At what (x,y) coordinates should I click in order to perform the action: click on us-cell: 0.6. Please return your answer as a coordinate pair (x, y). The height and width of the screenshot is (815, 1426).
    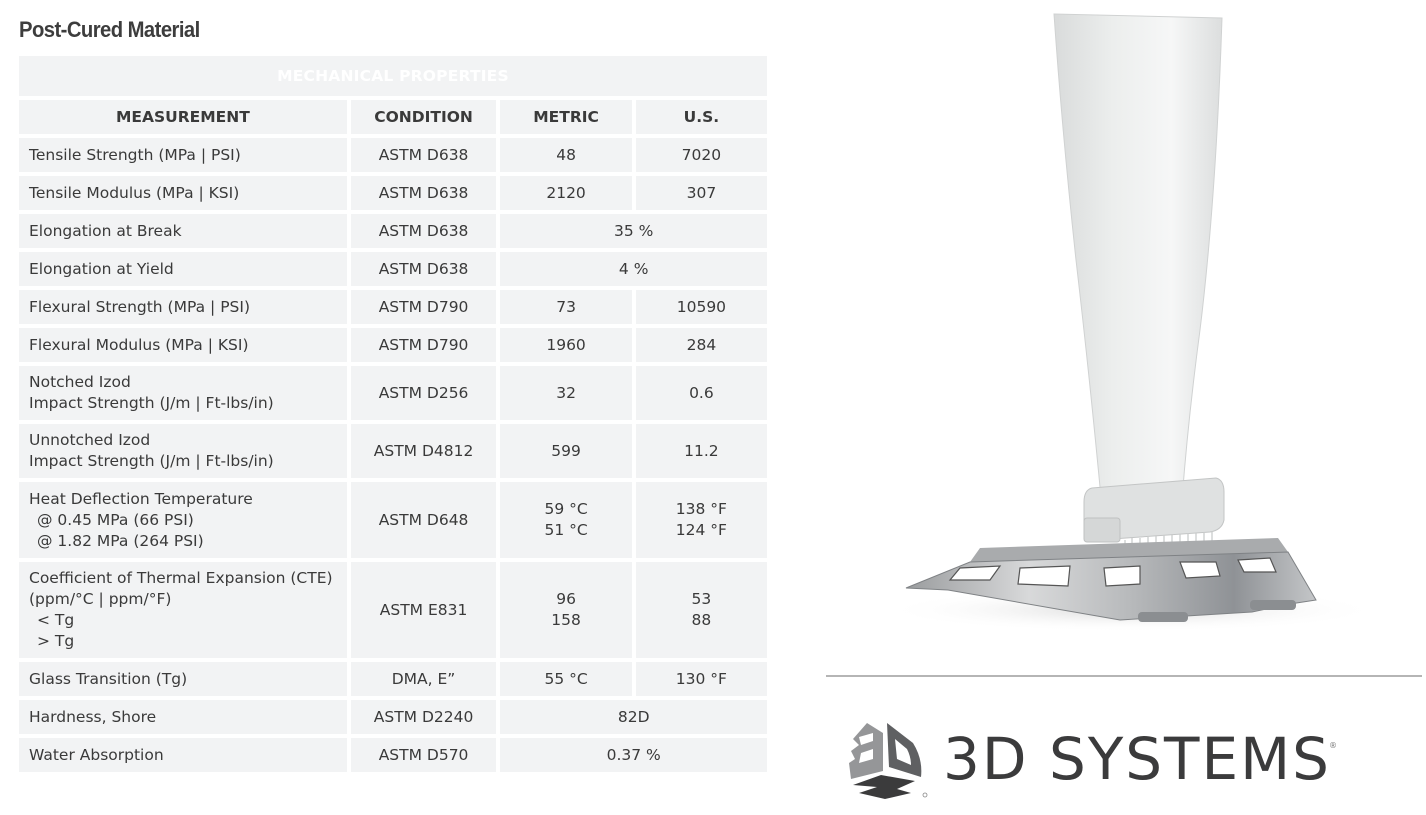
    Looking at the image, I should click on (701, 393).